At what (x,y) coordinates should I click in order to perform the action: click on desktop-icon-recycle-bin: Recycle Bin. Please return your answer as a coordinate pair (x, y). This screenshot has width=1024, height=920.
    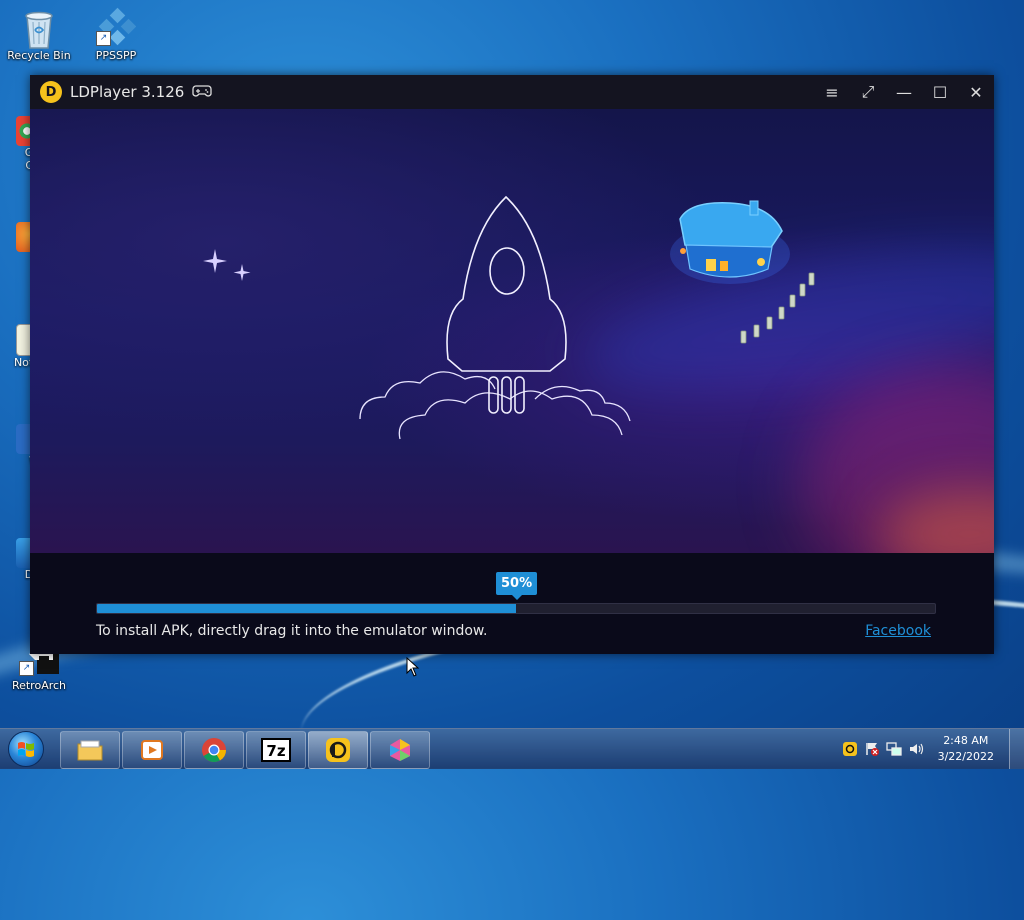
    Looking at the image, I should click on (39, 34).